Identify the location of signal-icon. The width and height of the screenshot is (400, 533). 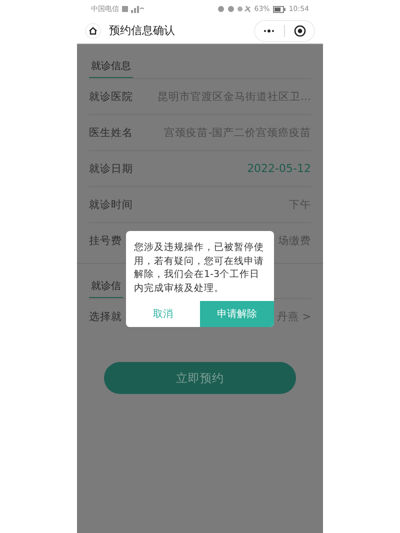
(133, 9).